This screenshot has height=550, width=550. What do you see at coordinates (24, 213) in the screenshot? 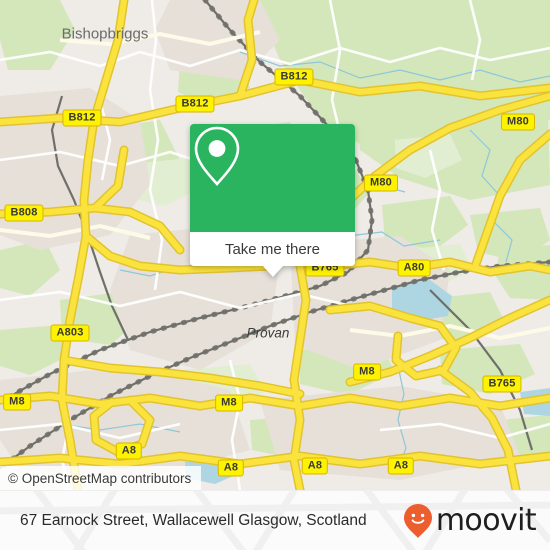
I see `road-shield-b808: B808` at bounding box center [24, 213].